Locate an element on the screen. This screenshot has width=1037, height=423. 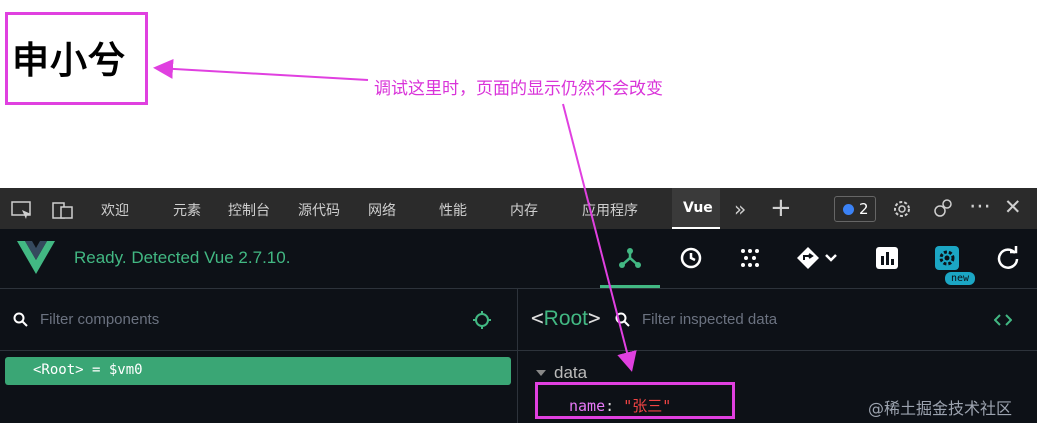
component-tree-root-label: <Root> = $vm0 is located at coordinates (88, 370).